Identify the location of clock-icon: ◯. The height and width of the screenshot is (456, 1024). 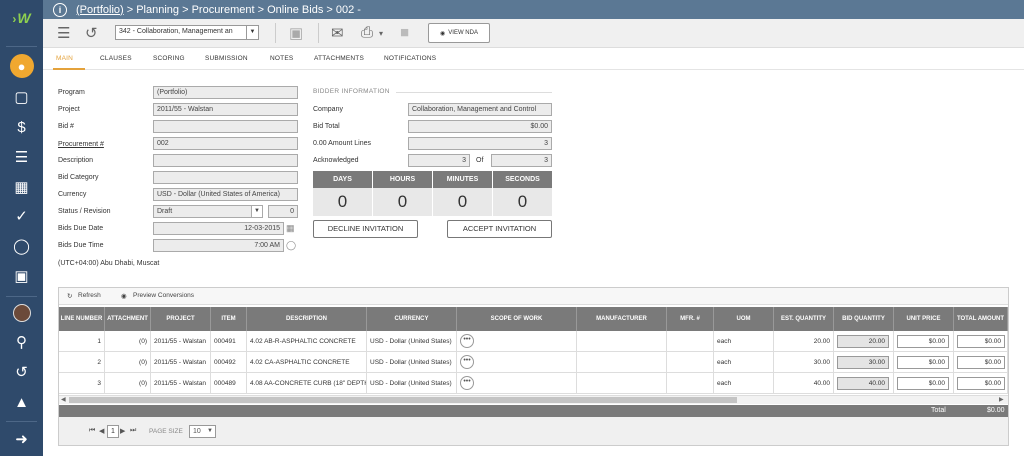
(291, 245).